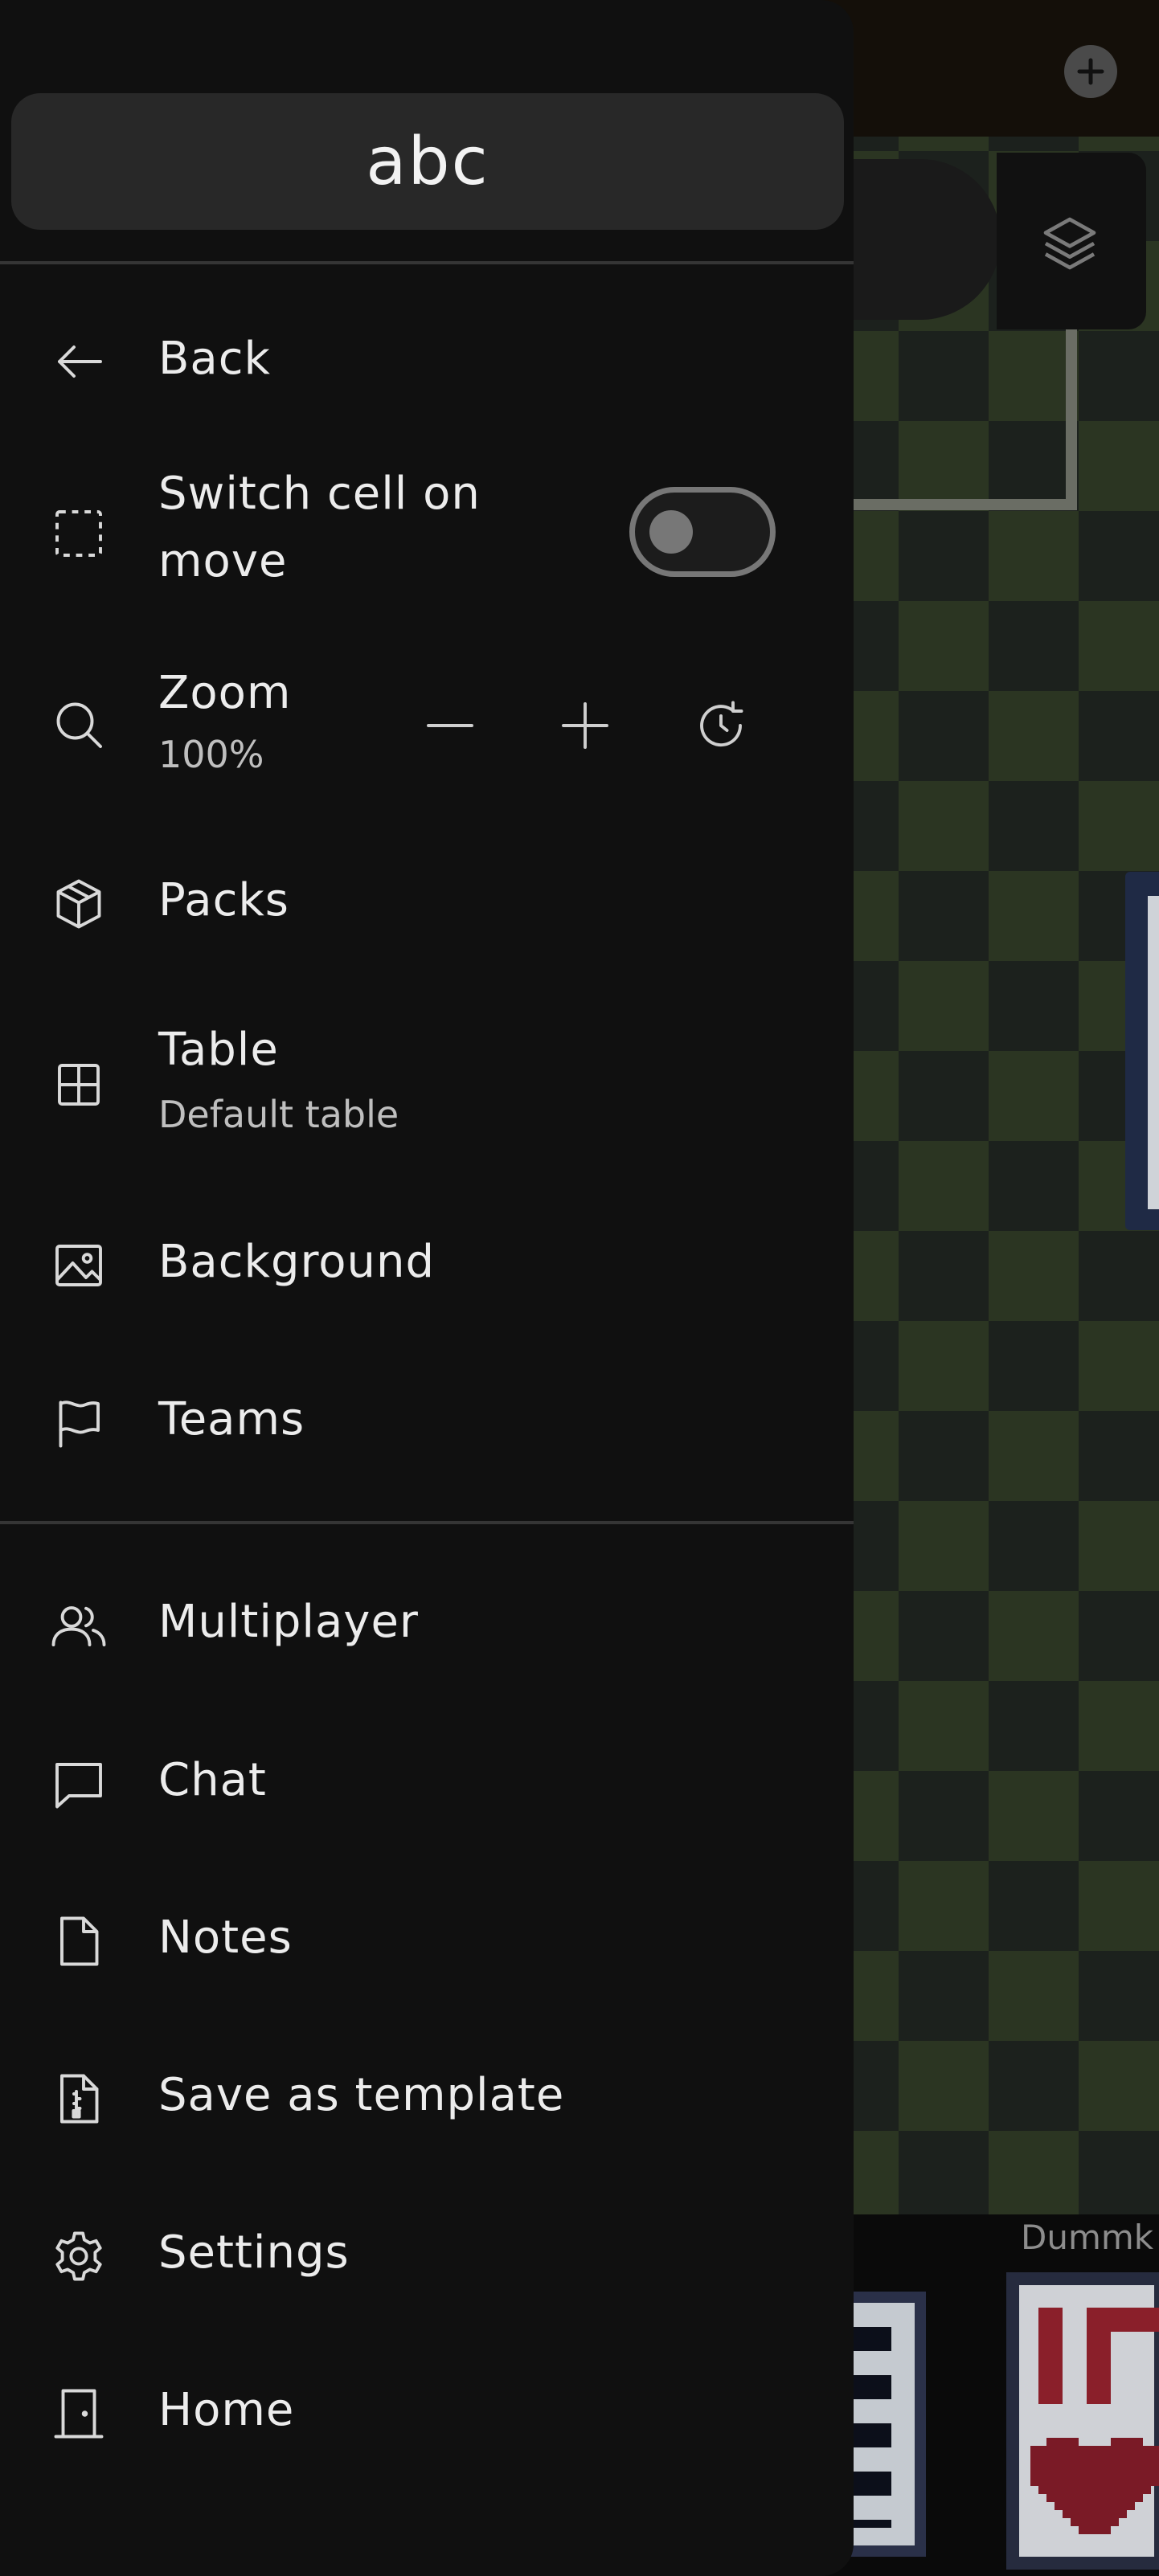  I want to click on door-icon, so click(79, 2414).